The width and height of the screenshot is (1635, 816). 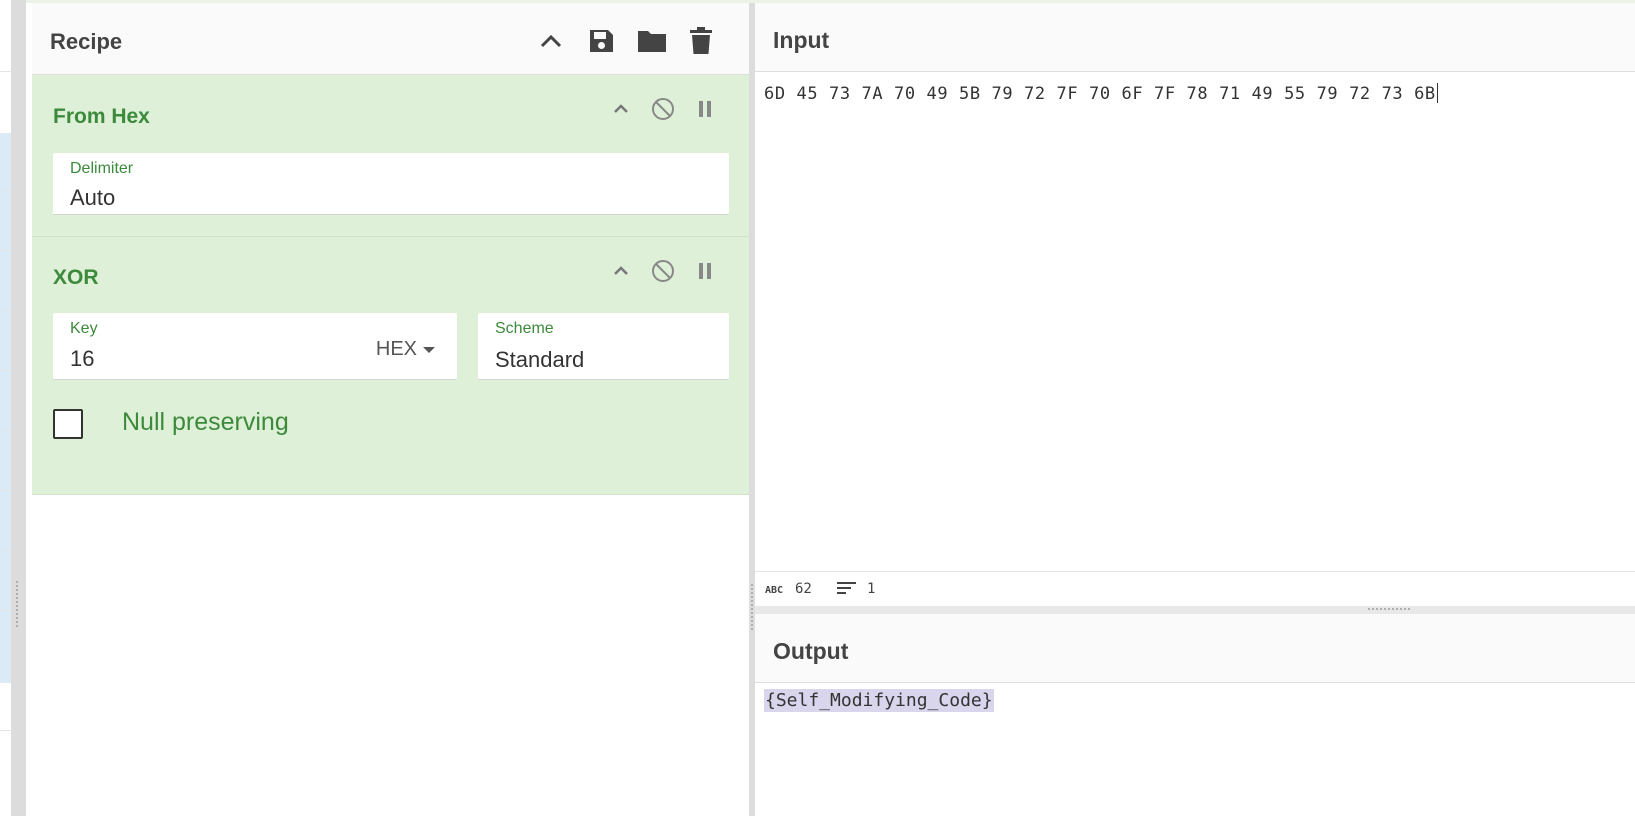 What do you see at coordinates (255, 346) in the screenshot?
I see `key-field: Key 16 HEX` at bounding box center [255, 346].